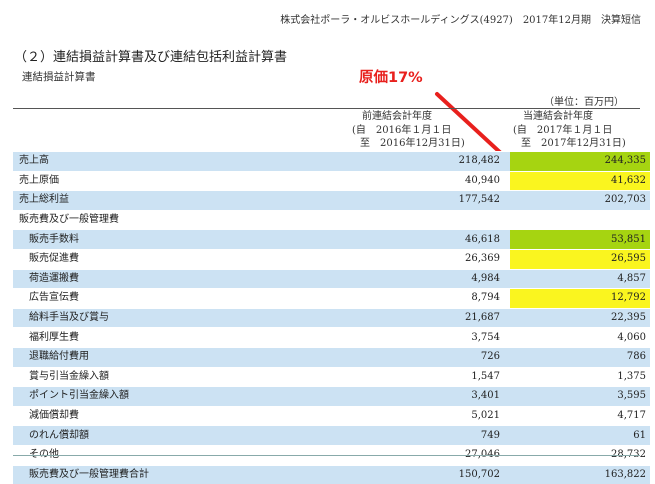 The width and height of the screenshot is (655, 484). What do you see at coordinates (179, 415) in the screenshot?
I see `row-label: 減価償却費` at bounding box center [179, 415].